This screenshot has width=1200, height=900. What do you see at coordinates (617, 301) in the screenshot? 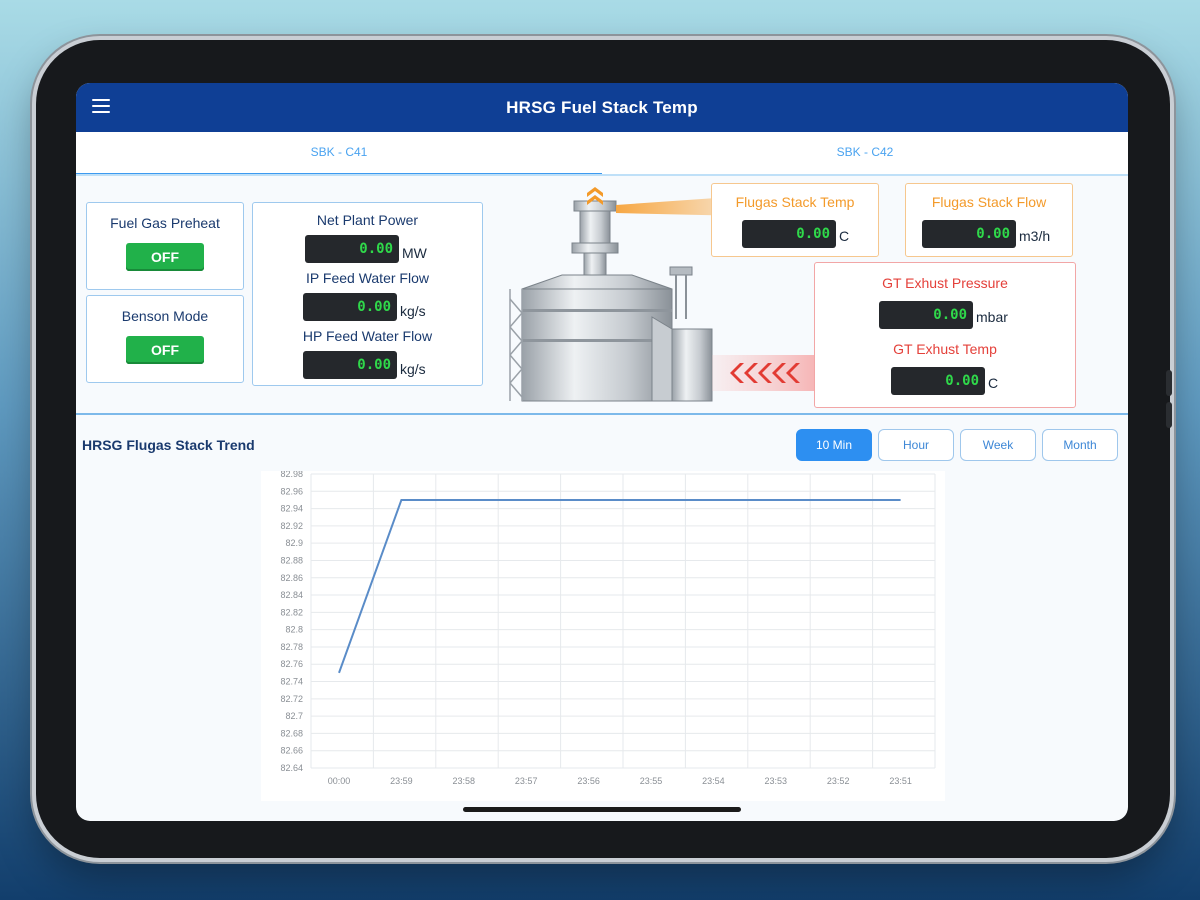
I see `stack-tower` at bounding box center [617, 301].